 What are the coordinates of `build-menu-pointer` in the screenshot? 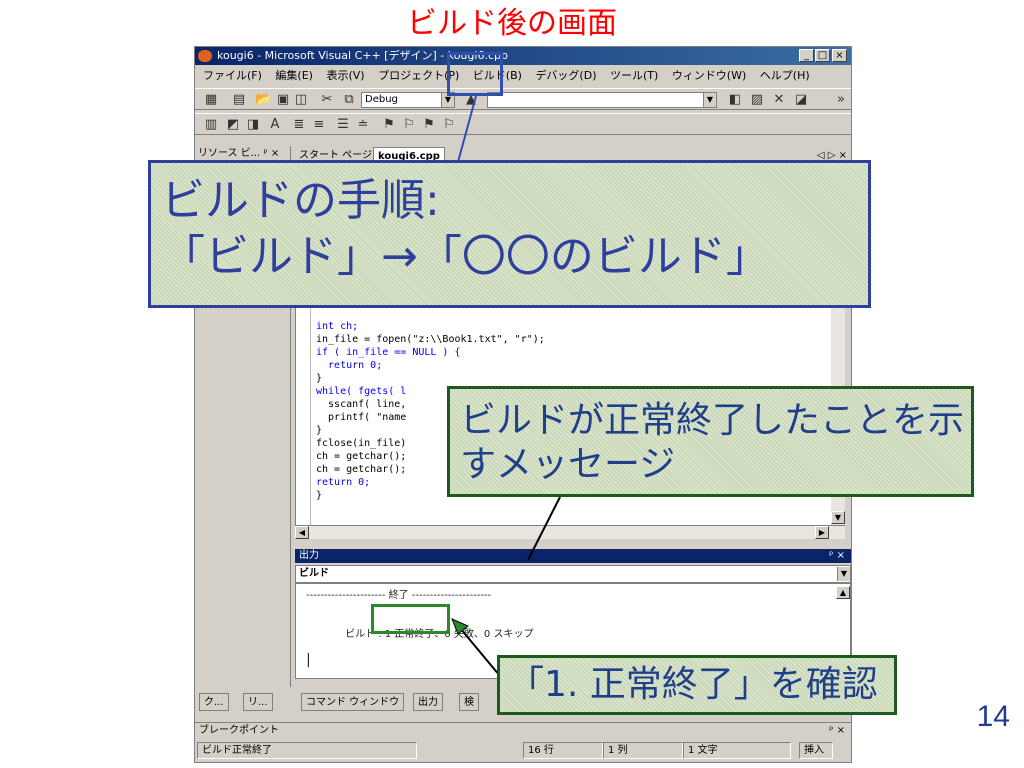 It's located at (467, 129).